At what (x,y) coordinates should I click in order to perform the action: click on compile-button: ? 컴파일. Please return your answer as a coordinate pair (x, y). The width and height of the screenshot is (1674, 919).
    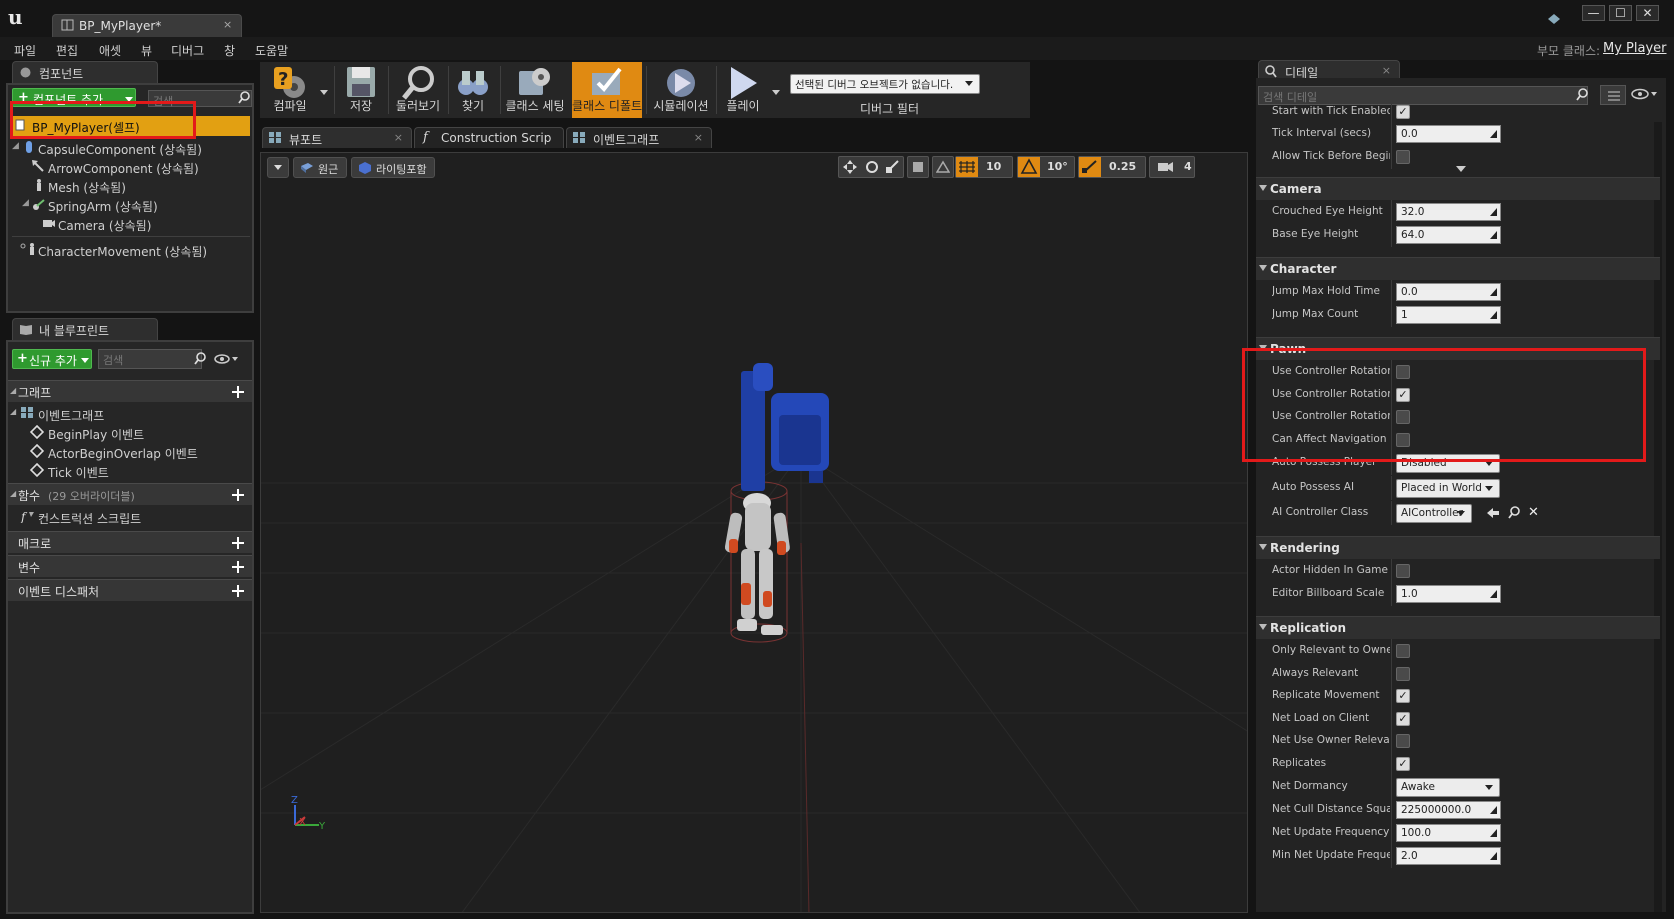
    Looking at the image, I should click on (290, 90).